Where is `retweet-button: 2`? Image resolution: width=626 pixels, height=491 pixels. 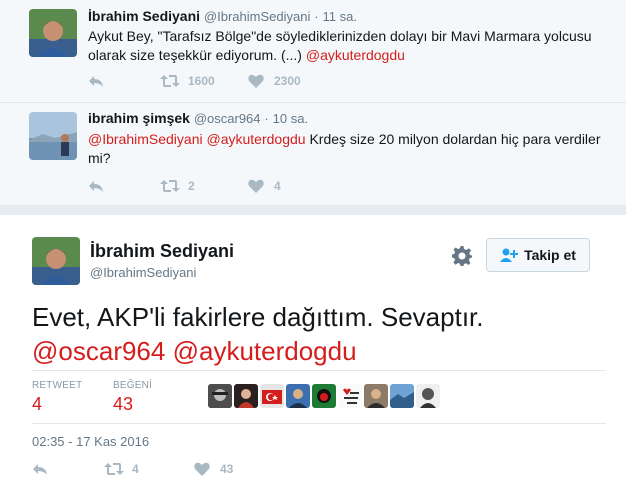 retweet-button: 2 is located at coordinates (204, 186).